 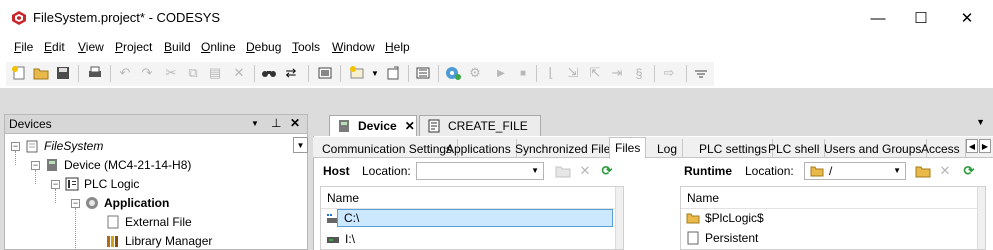 What do you see at coordinates (357, 73) in the screenshot?
I see `add-object-icon` at bounding box center [357, 73].